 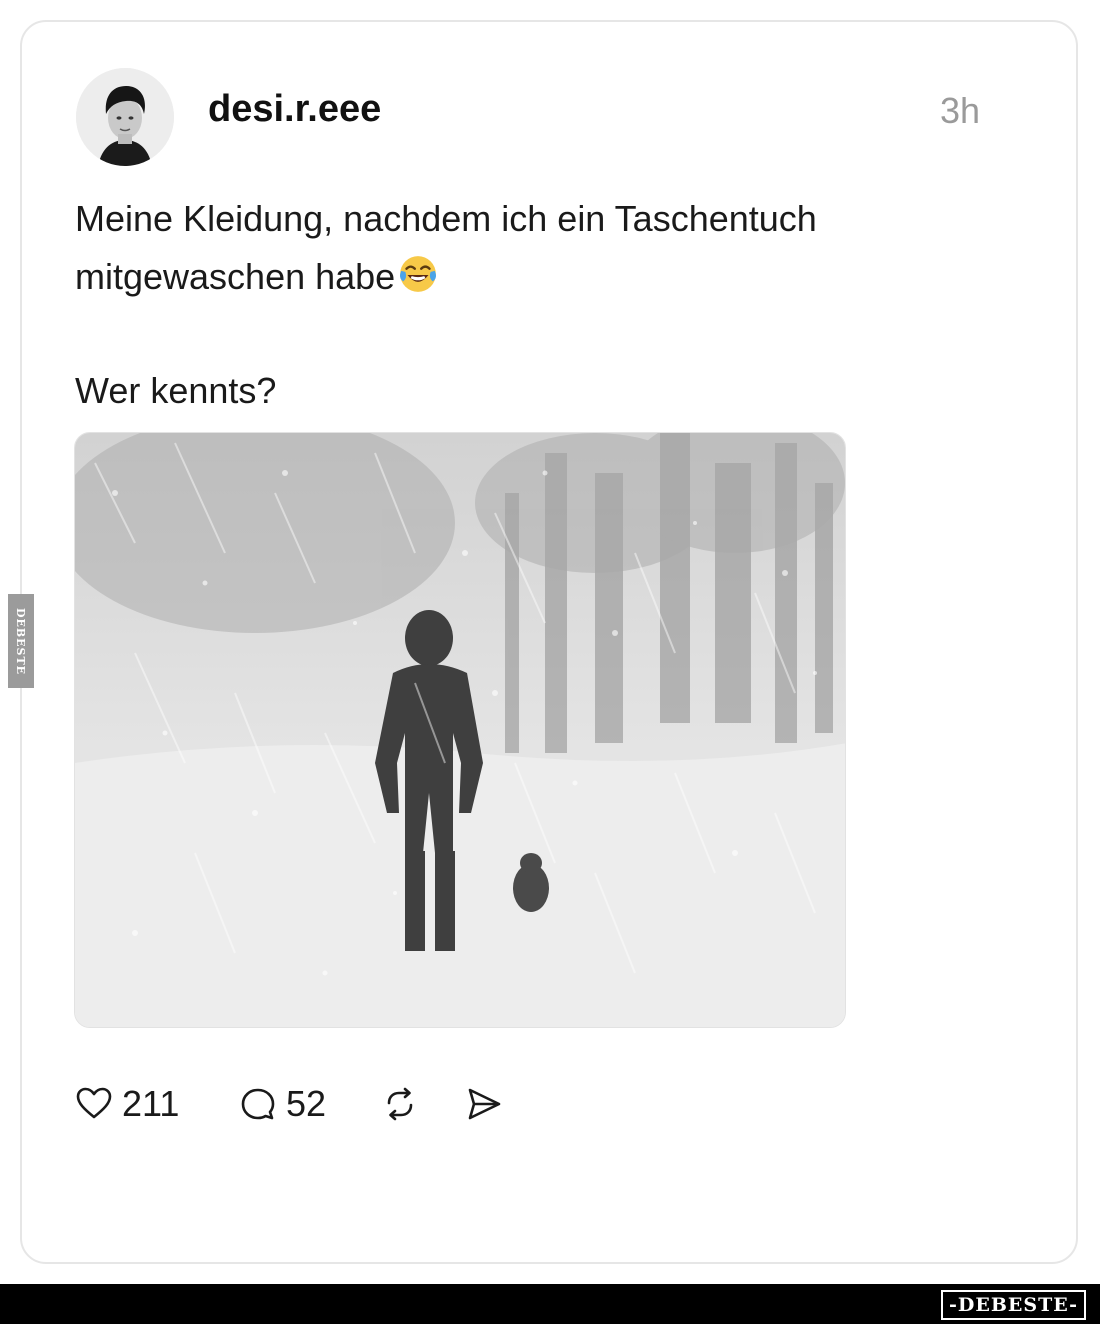 I want to click on heart-icon, so click(x=94, y=1104).